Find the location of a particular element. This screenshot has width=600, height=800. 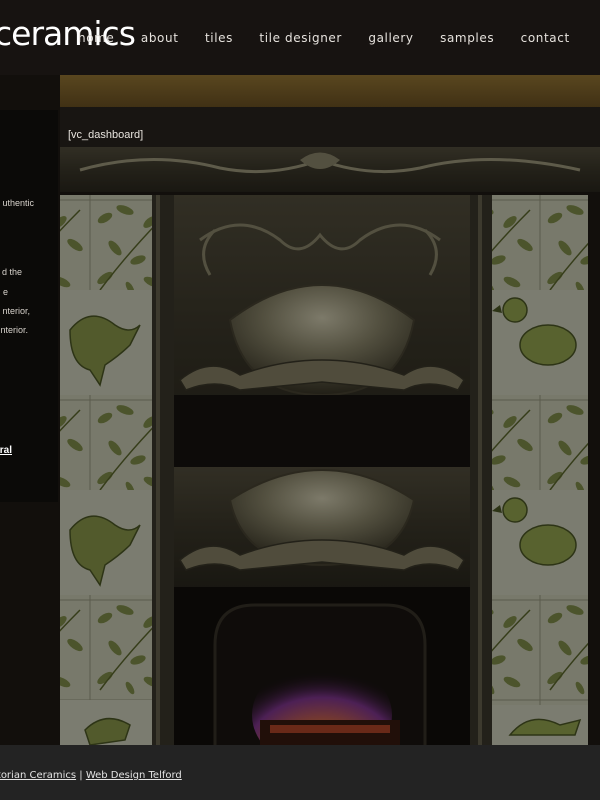

sidebar-text-fragment: nterior, is located at coordinates (16, 311).